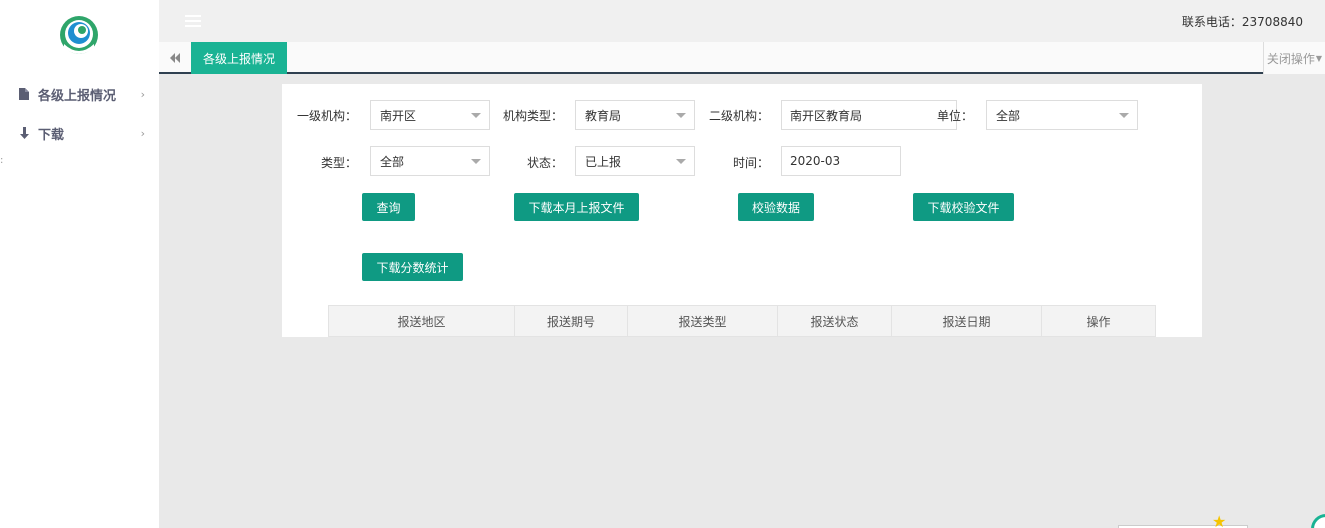 This screenshot has width=1325, height=528. I want to click on download-score-stats-button: 下载分数统计, so click(412, 267).